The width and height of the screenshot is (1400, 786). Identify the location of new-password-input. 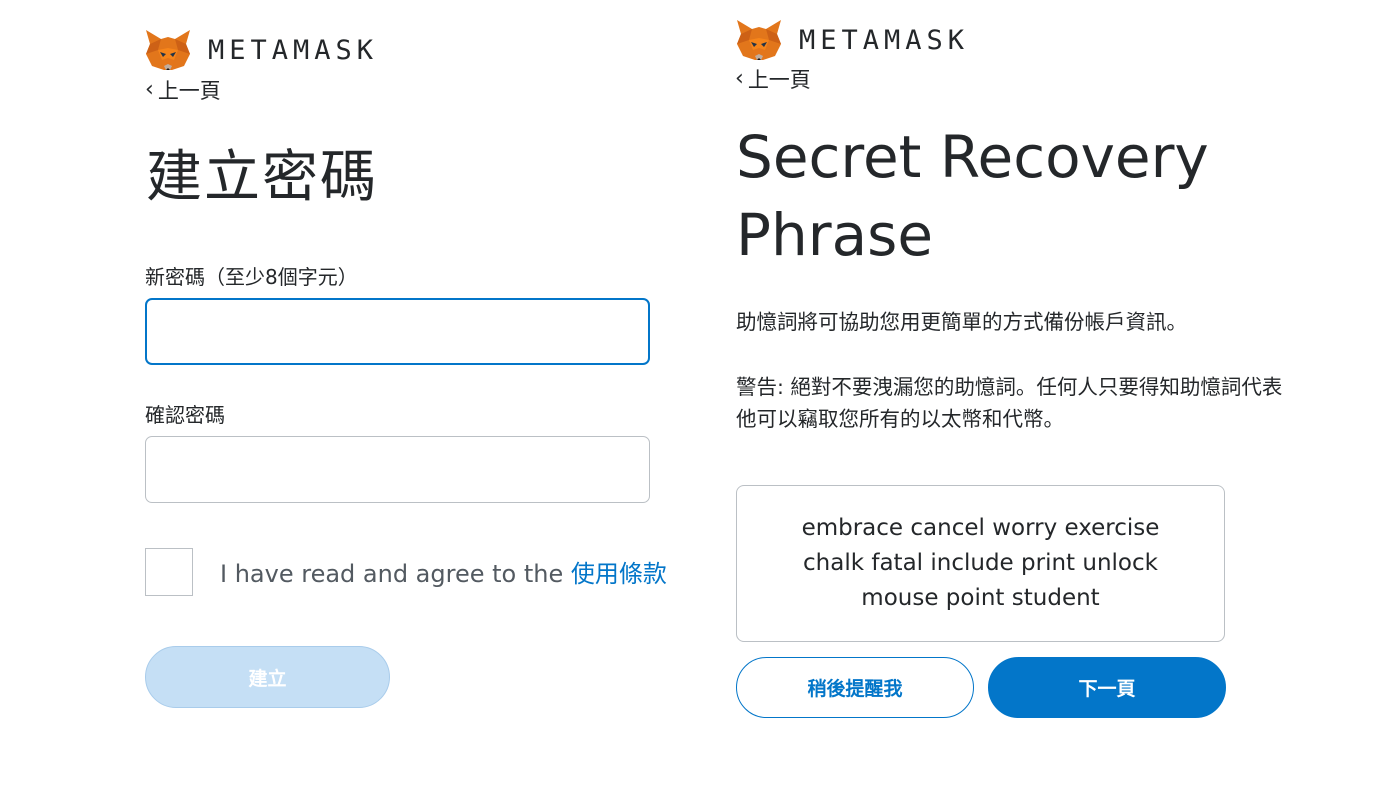
(397, 331).